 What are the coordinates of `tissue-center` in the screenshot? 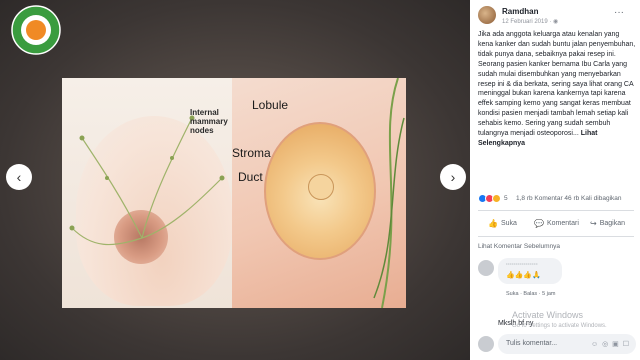 It's located at (321, 187).